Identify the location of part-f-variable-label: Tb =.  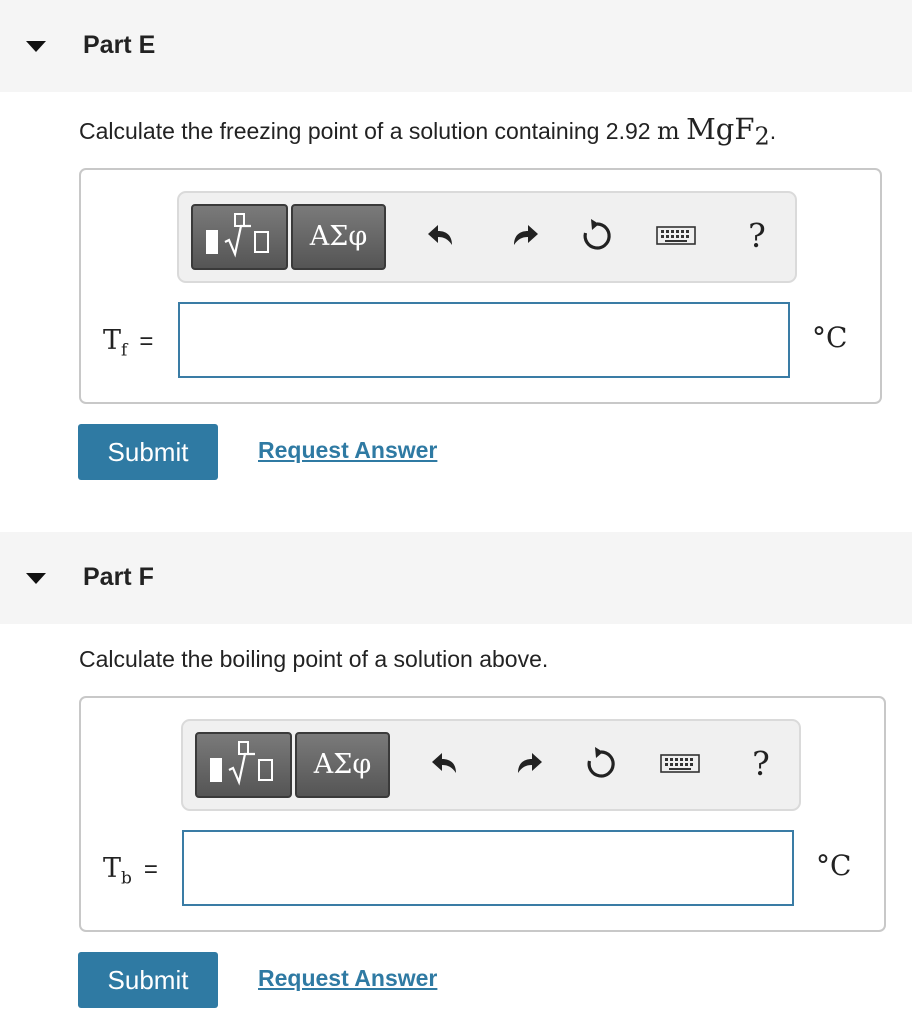
(130, 870).